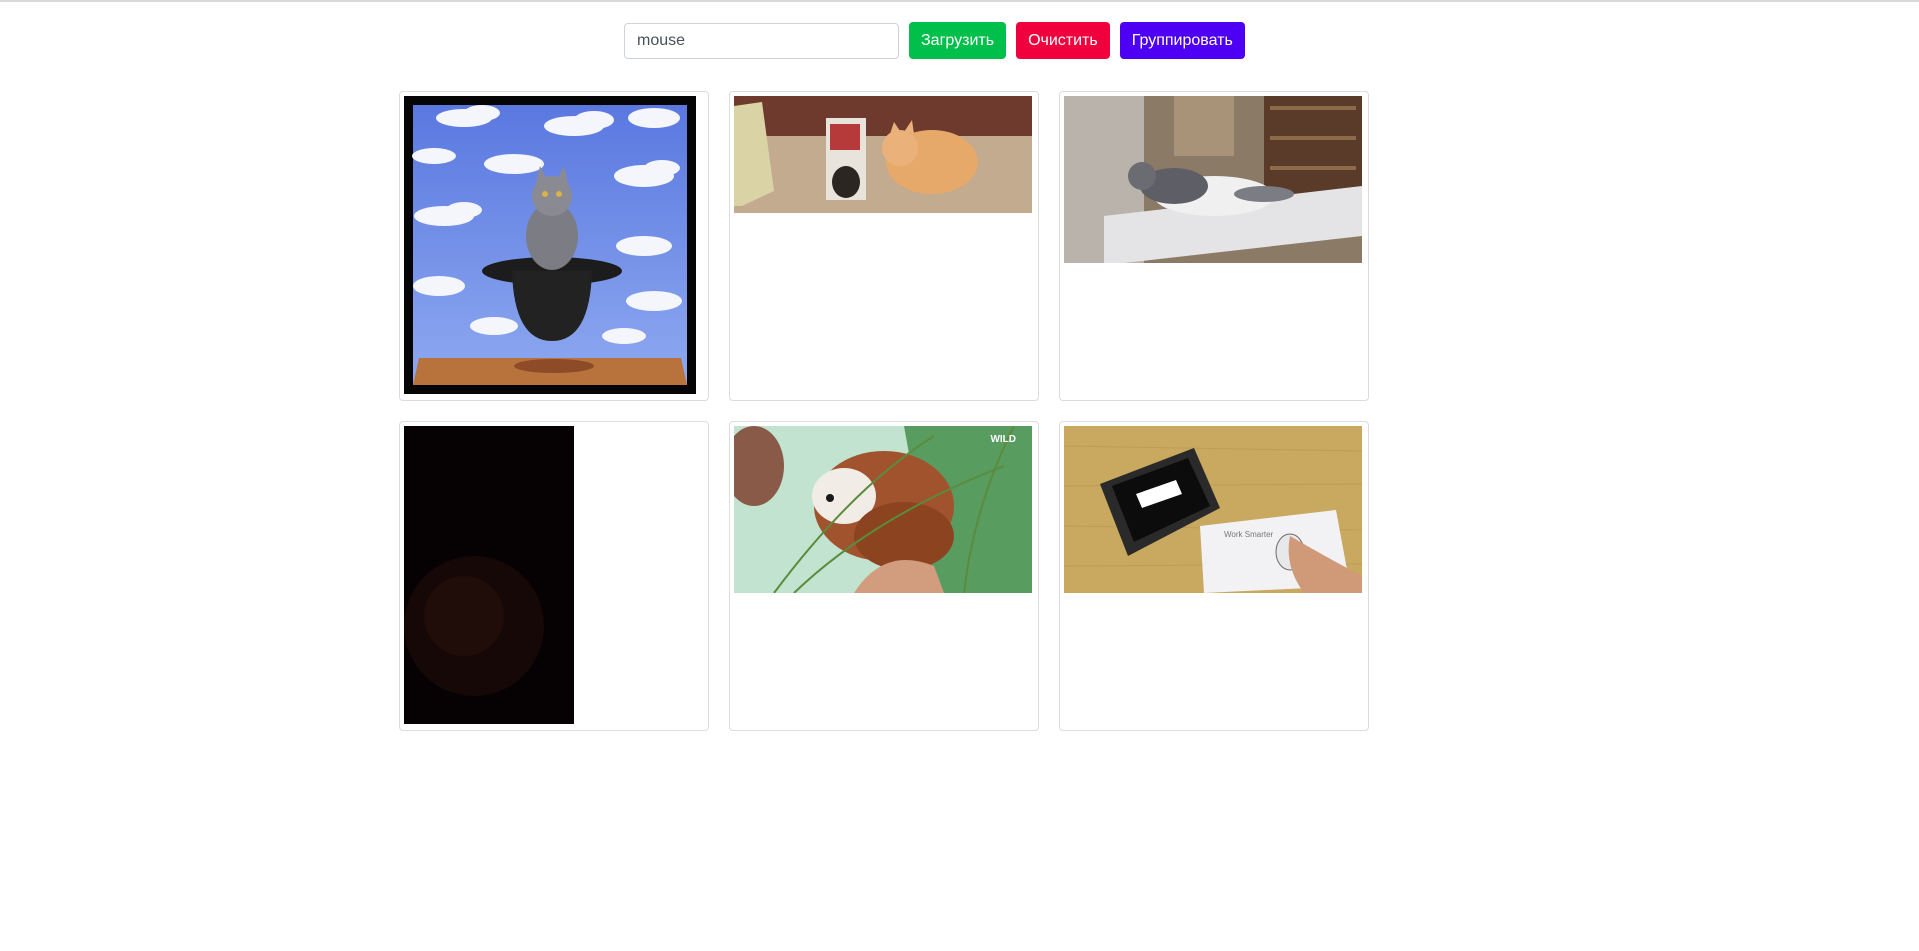  Describe the element at coordinates (1213, 509) in the screenshot. I see `gif-image-mouse-tablet: Work Smarter` at that location.